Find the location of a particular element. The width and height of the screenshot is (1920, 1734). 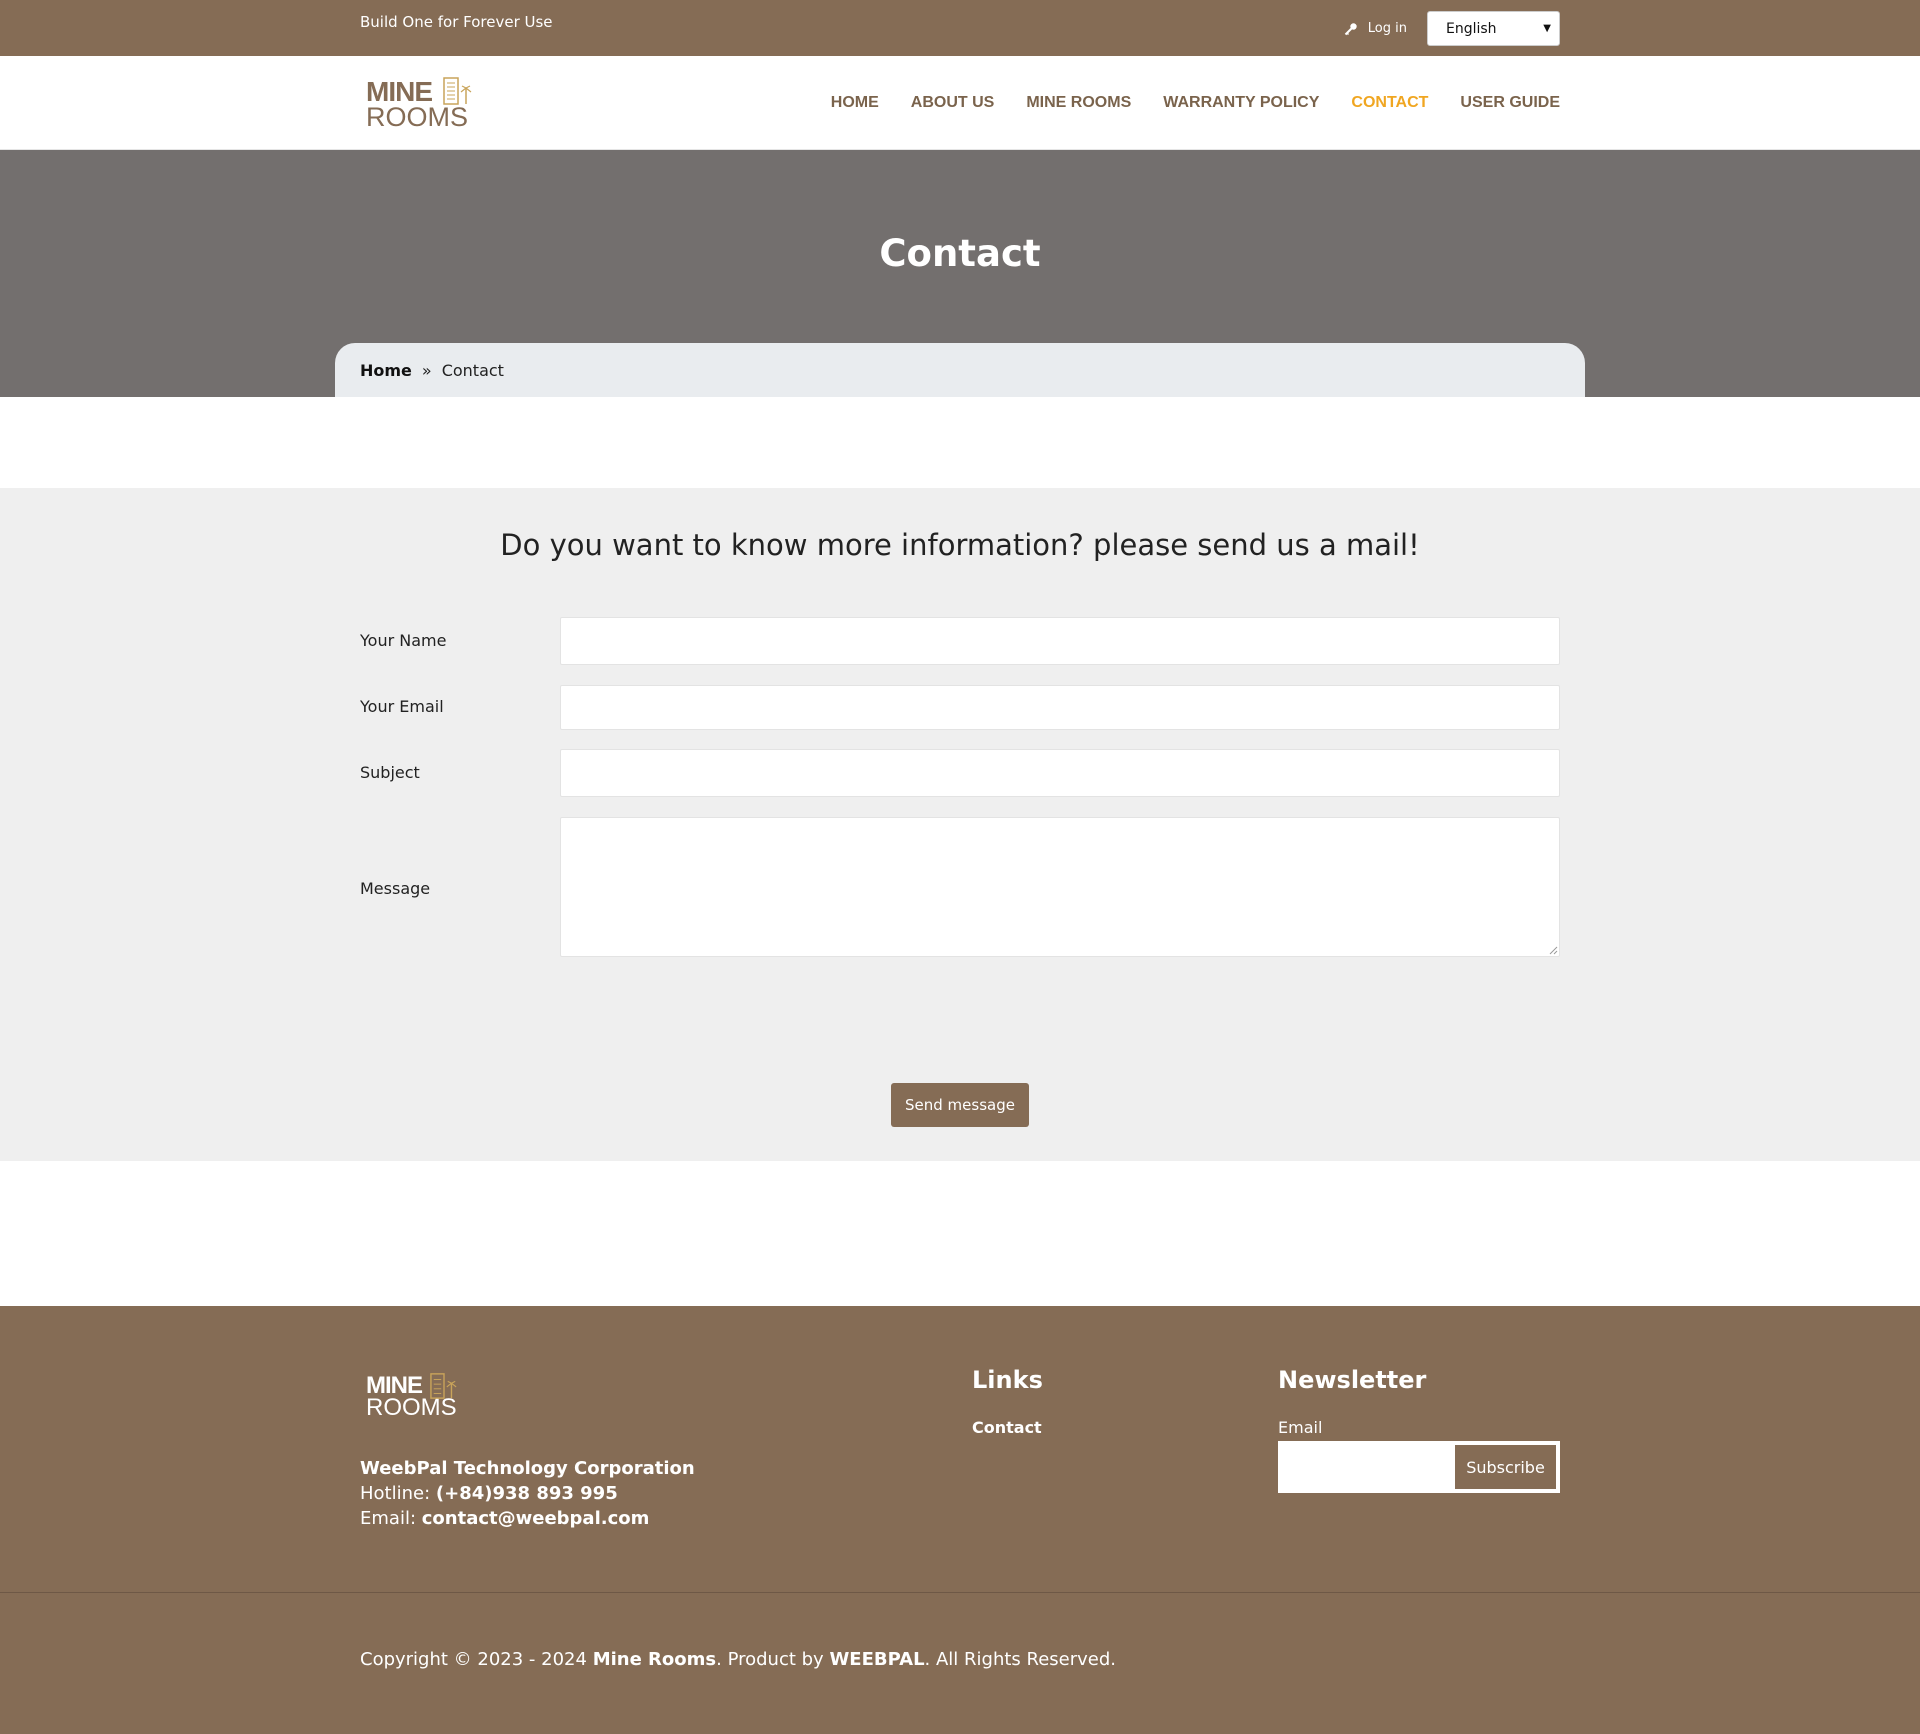

newsletter-email-label: Email is located at coordinates (1300, 1427).